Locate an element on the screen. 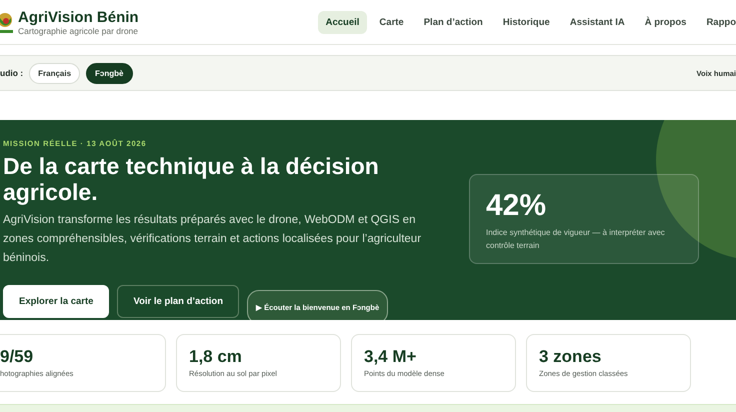 The image size is (736, 412). nav-link: À propos is located at coordinates (665, 22).